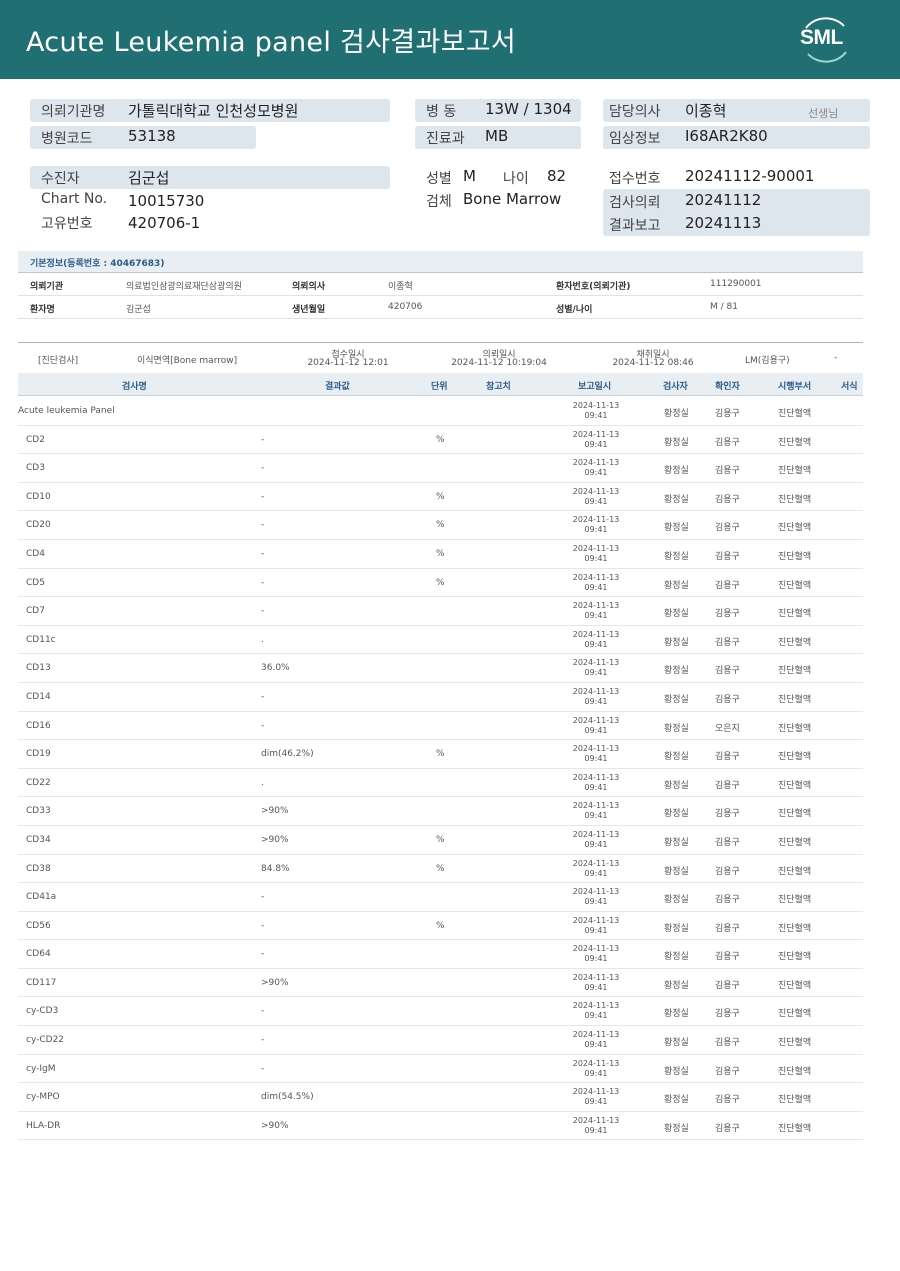  I want to click on test-result: 36.0%, so click(275, 668).